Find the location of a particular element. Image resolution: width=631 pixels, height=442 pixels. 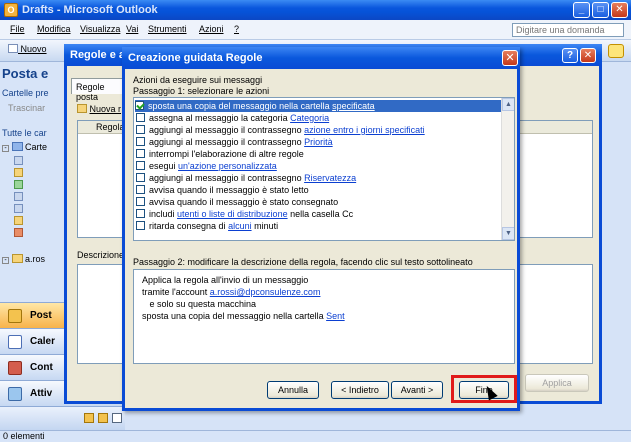

column-rule: Regola is located at coordinates (110, 127).